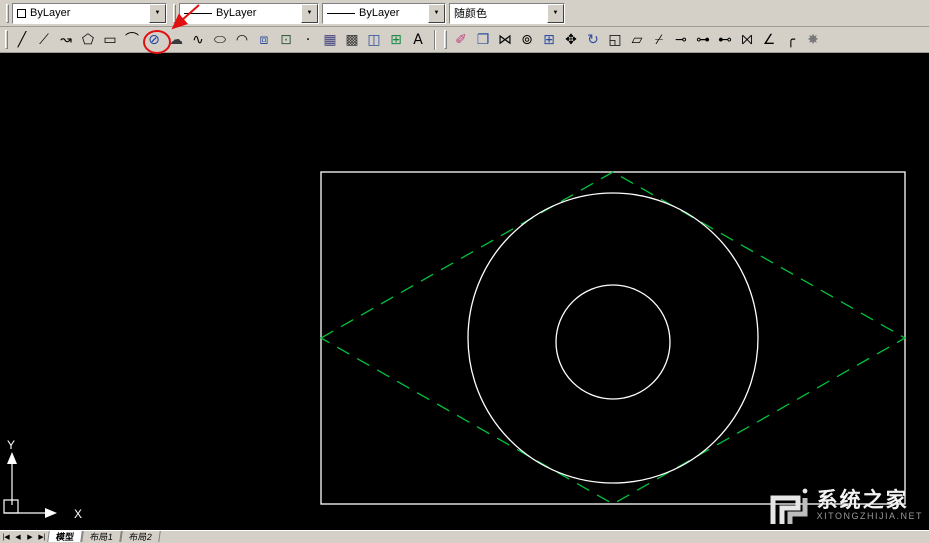  Describe the element at coordinates (374, 40) in the screenshot. I see `region-tool-button: ◫` at that location.